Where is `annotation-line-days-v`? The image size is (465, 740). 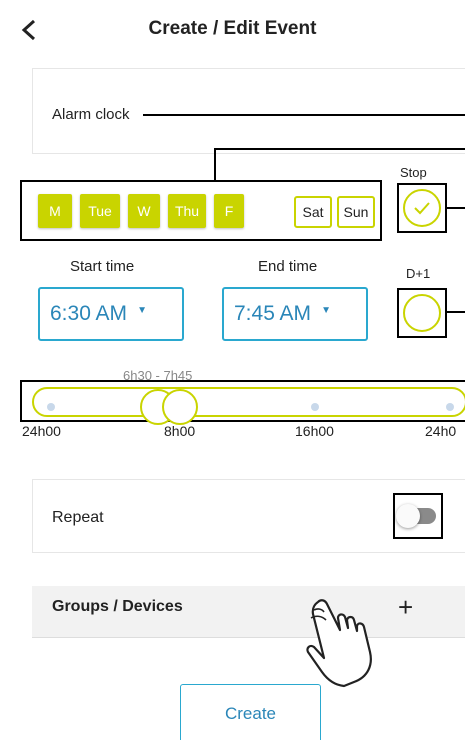
annotation-line-days-v is located at coordinates (215, 165).